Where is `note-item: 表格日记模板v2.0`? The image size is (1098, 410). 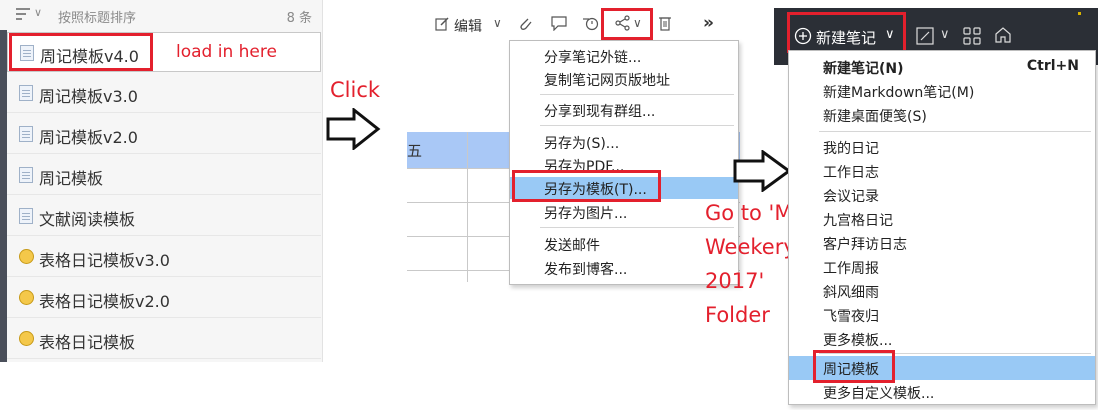 note-item: 表格日记模板v2.0 is located at coordinates (164, 298).